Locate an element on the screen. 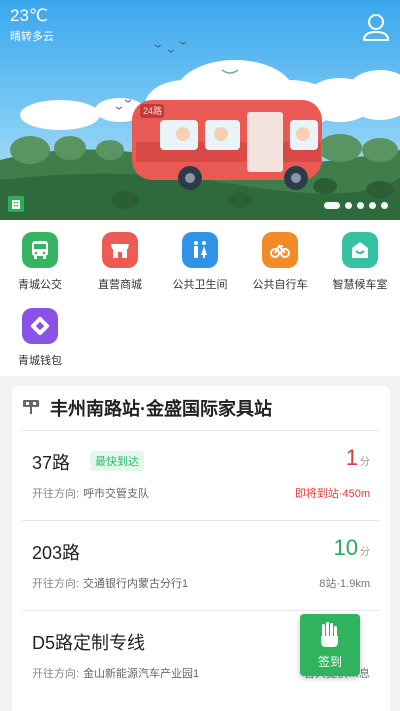 The image size is (400, 711). route-destination: 交通银行内蒙古分行1 is located at coordinates (136, 584).